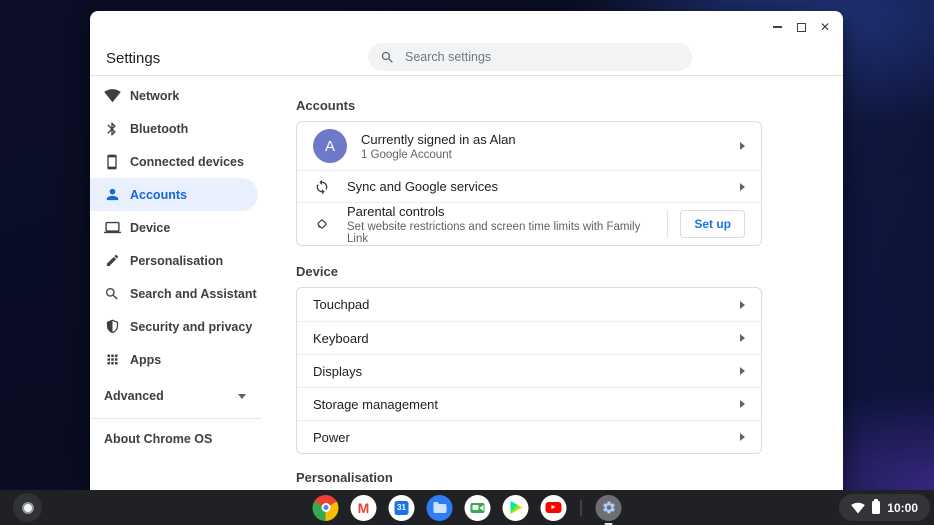  I want to click on shelf-app-youtube, so click(553, 507).